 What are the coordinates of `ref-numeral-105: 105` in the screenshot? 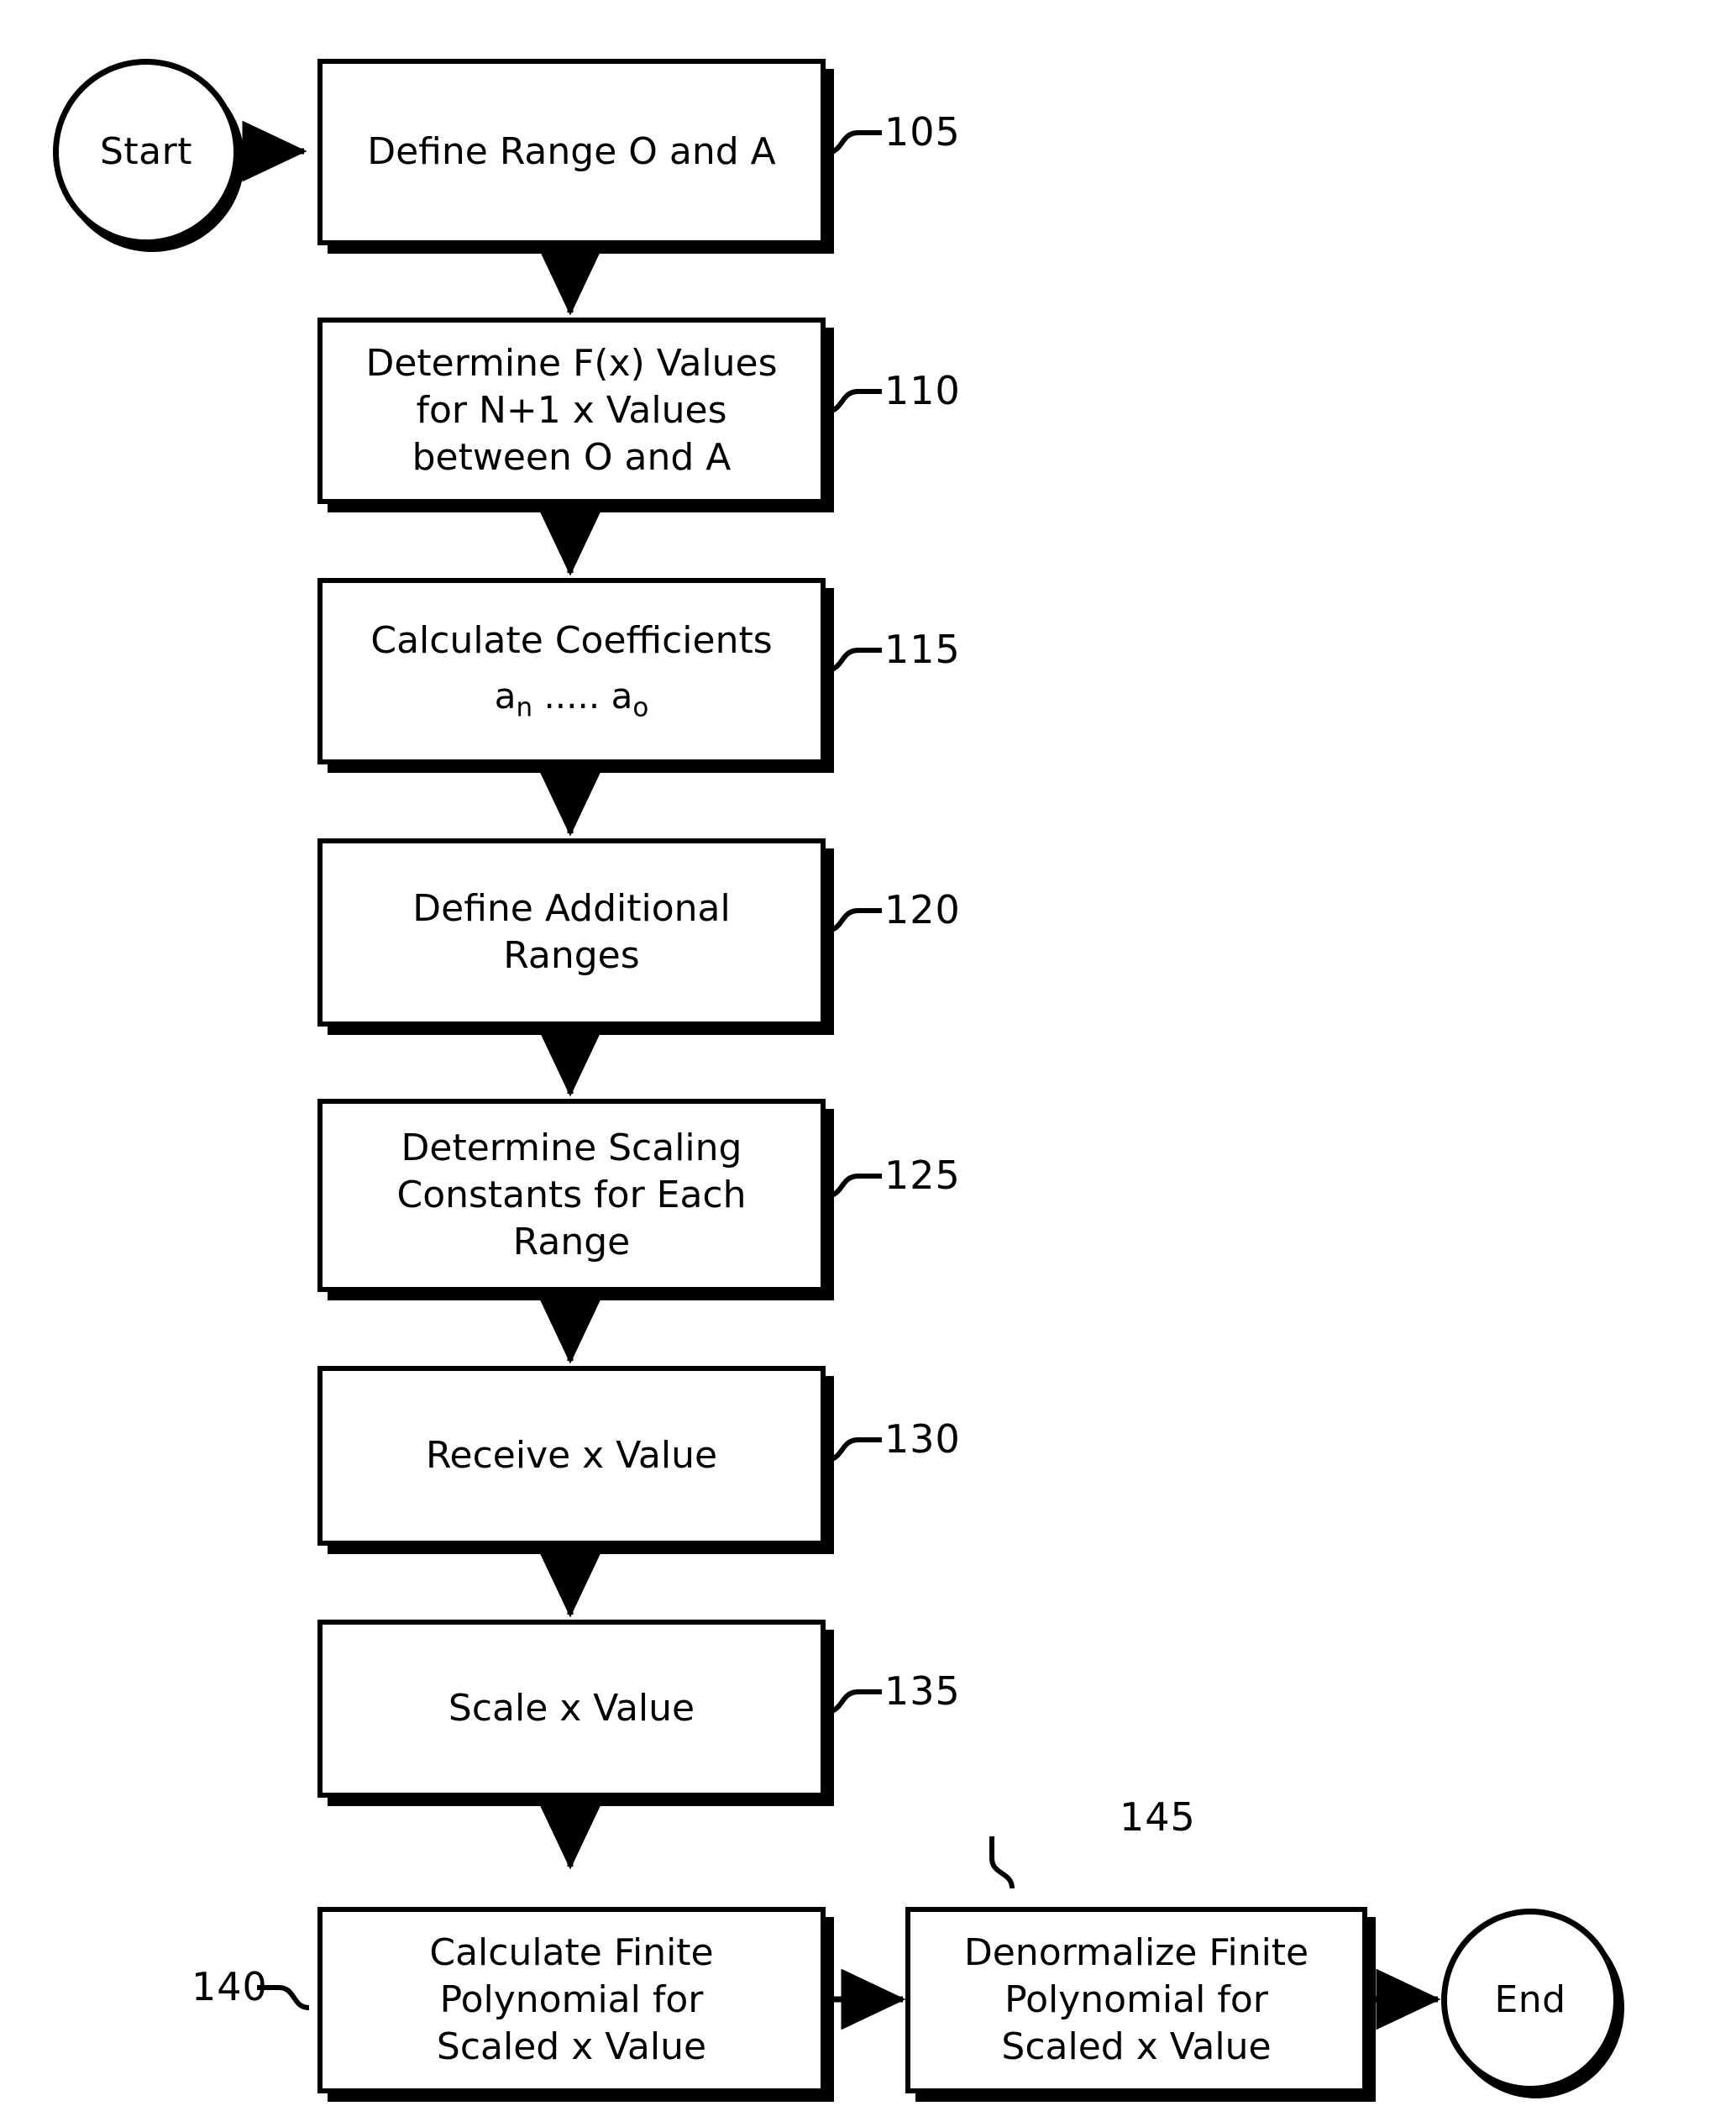 It's located at (922, 132).